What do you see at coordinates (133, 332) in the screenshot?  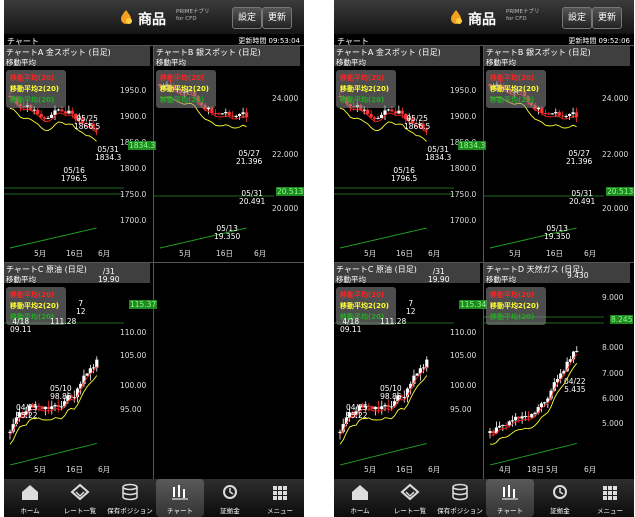 I see `y-tick-label: 110.00` at bounding box center [133, 332].